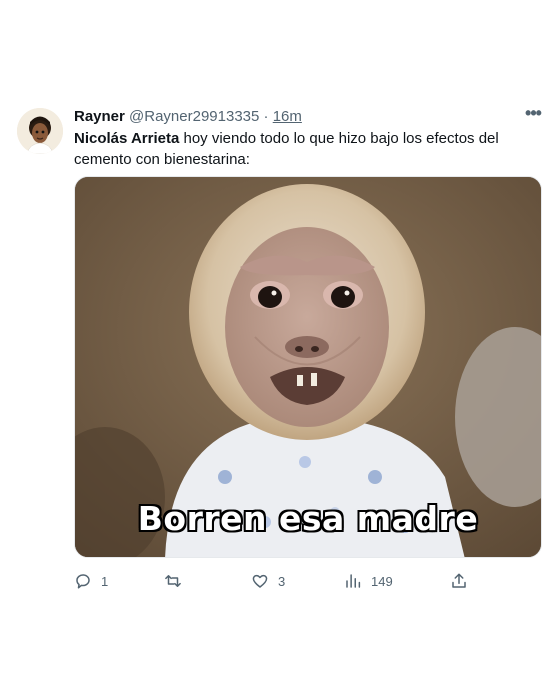  I want to click on more-icon: •••, so click(533, 114).